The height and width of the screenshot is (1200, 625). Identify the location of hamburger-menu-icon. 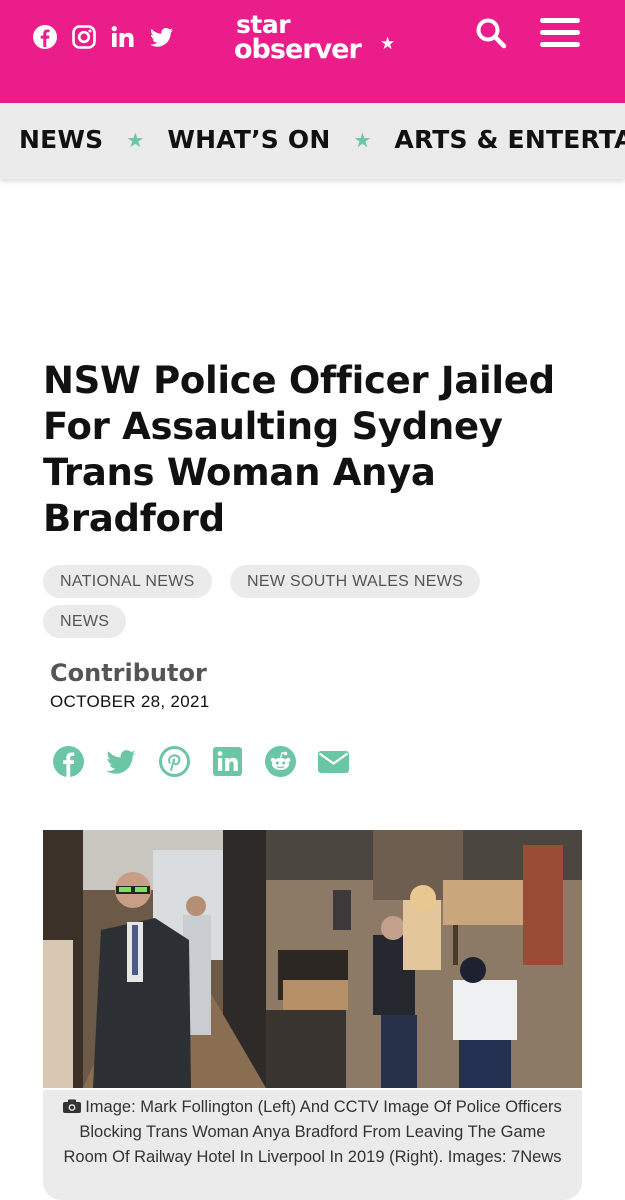
(561, 33).